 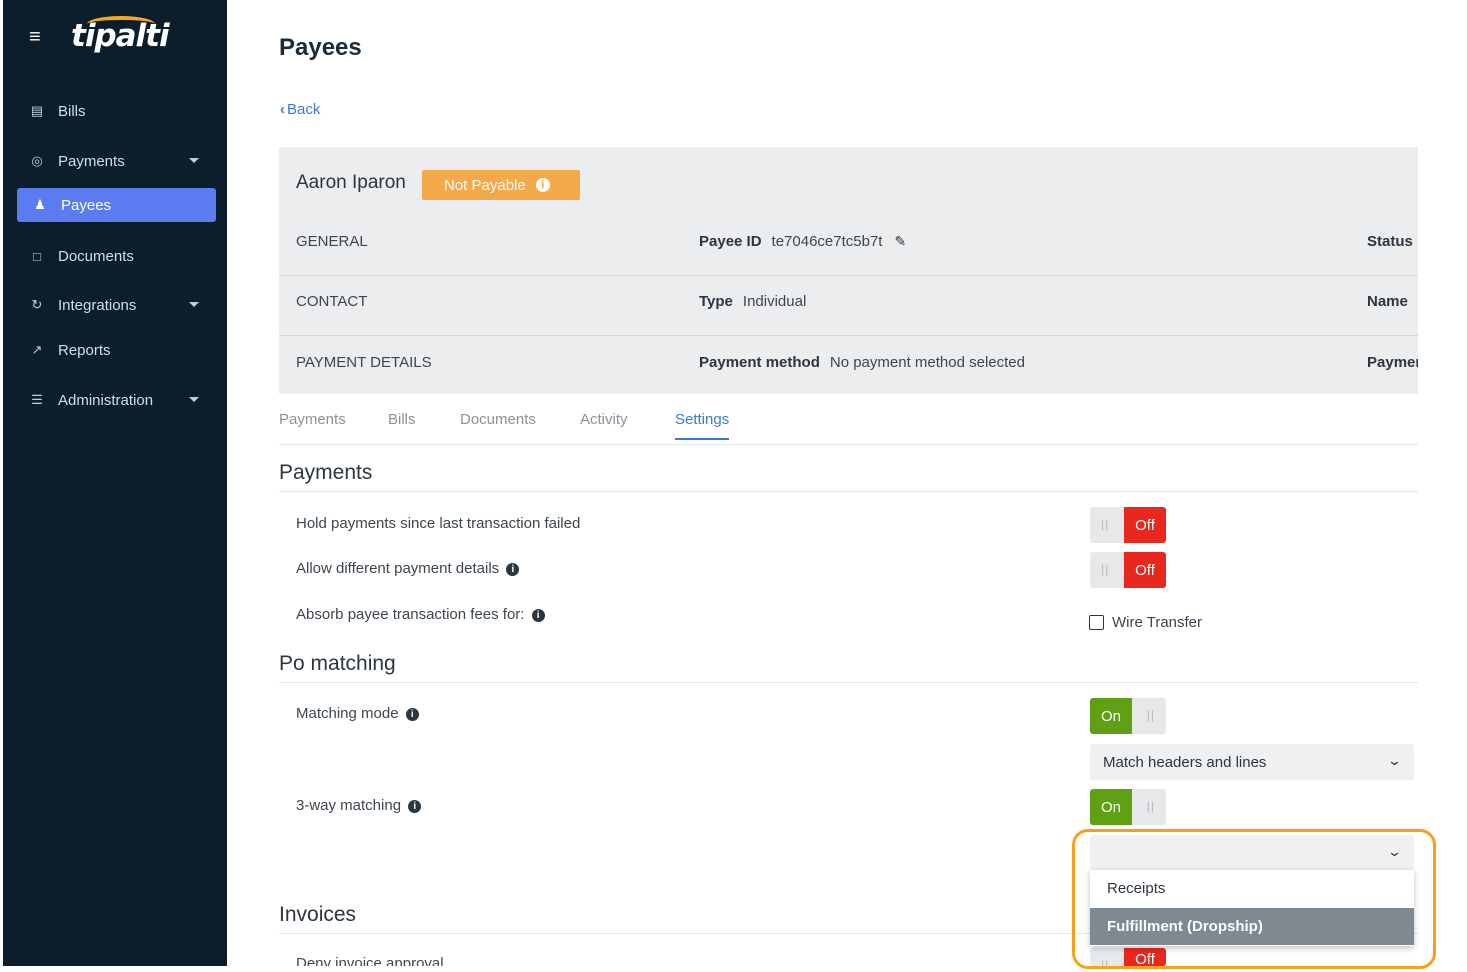 I want to click on po-matching-section-title: Po matching, so click(x=337, y=663).